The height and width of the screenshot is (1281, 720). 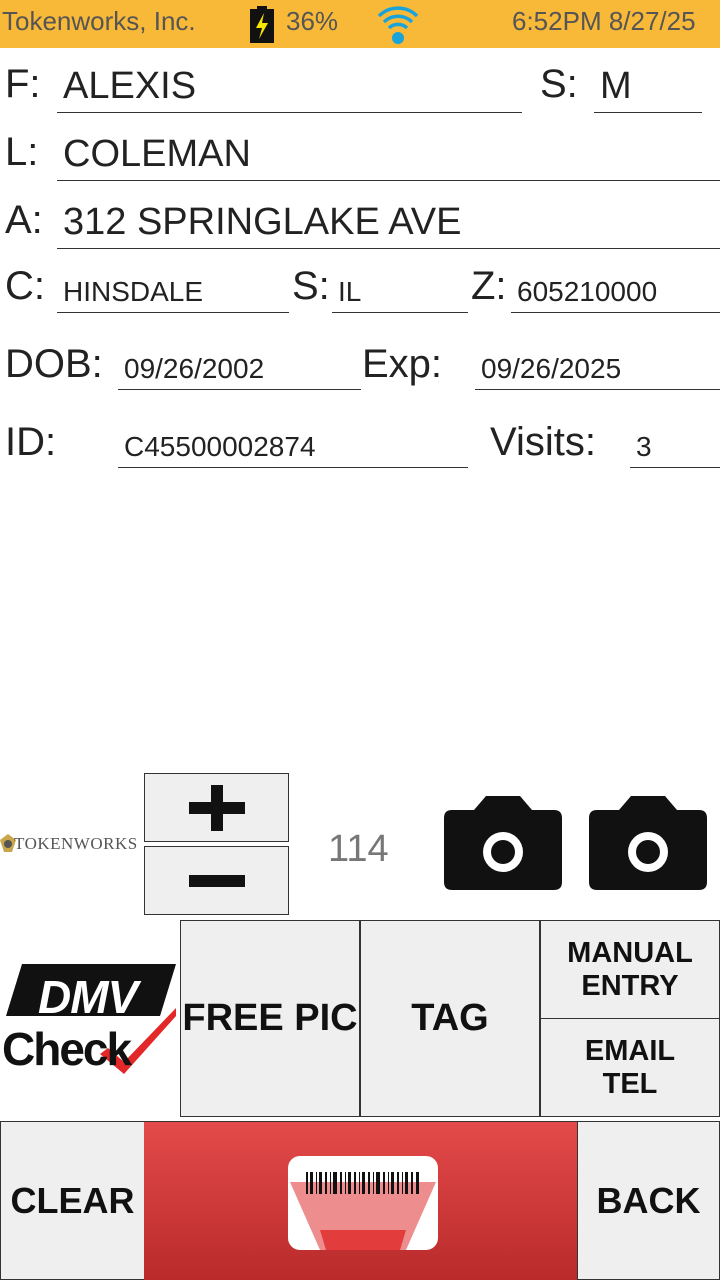 I want to click on battery-percent: 36%, so click(x=312, y=21).